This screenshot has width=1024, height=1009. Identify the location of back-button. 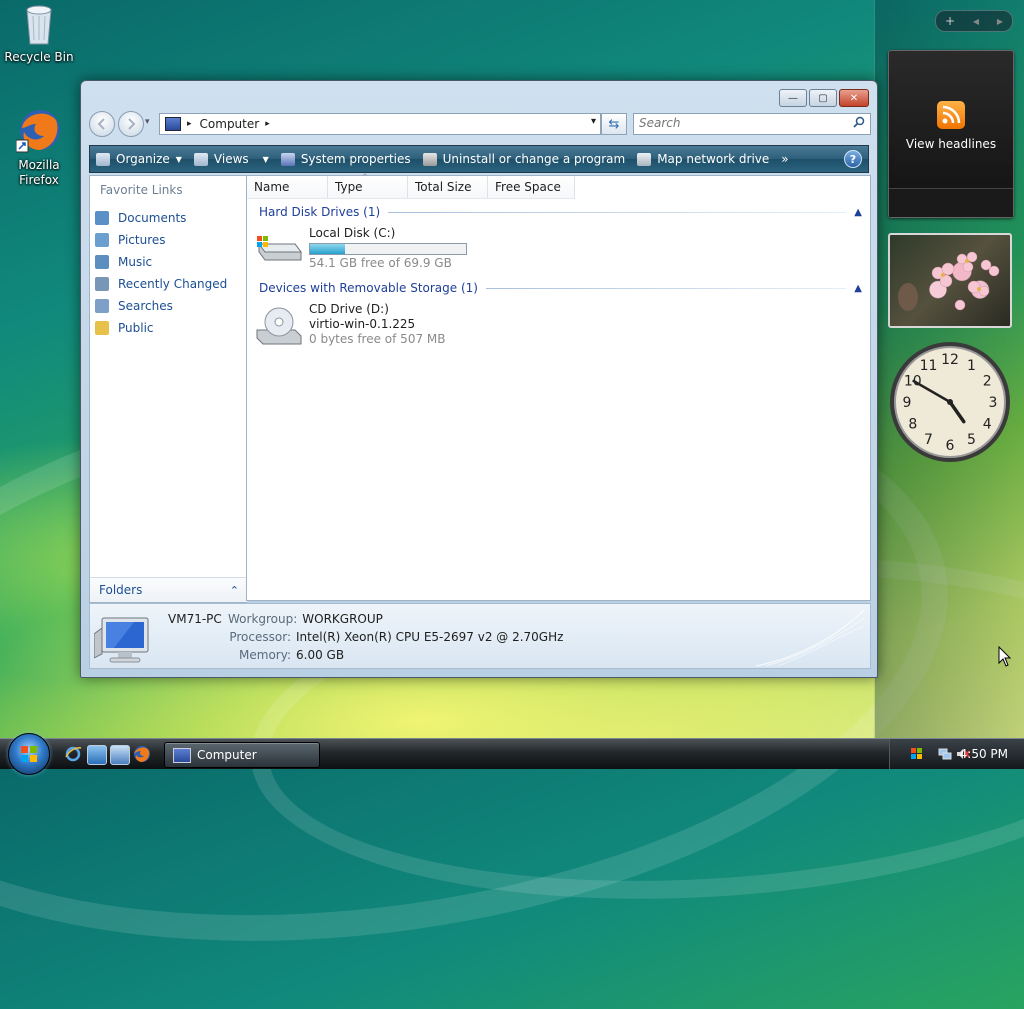
(102, 124).